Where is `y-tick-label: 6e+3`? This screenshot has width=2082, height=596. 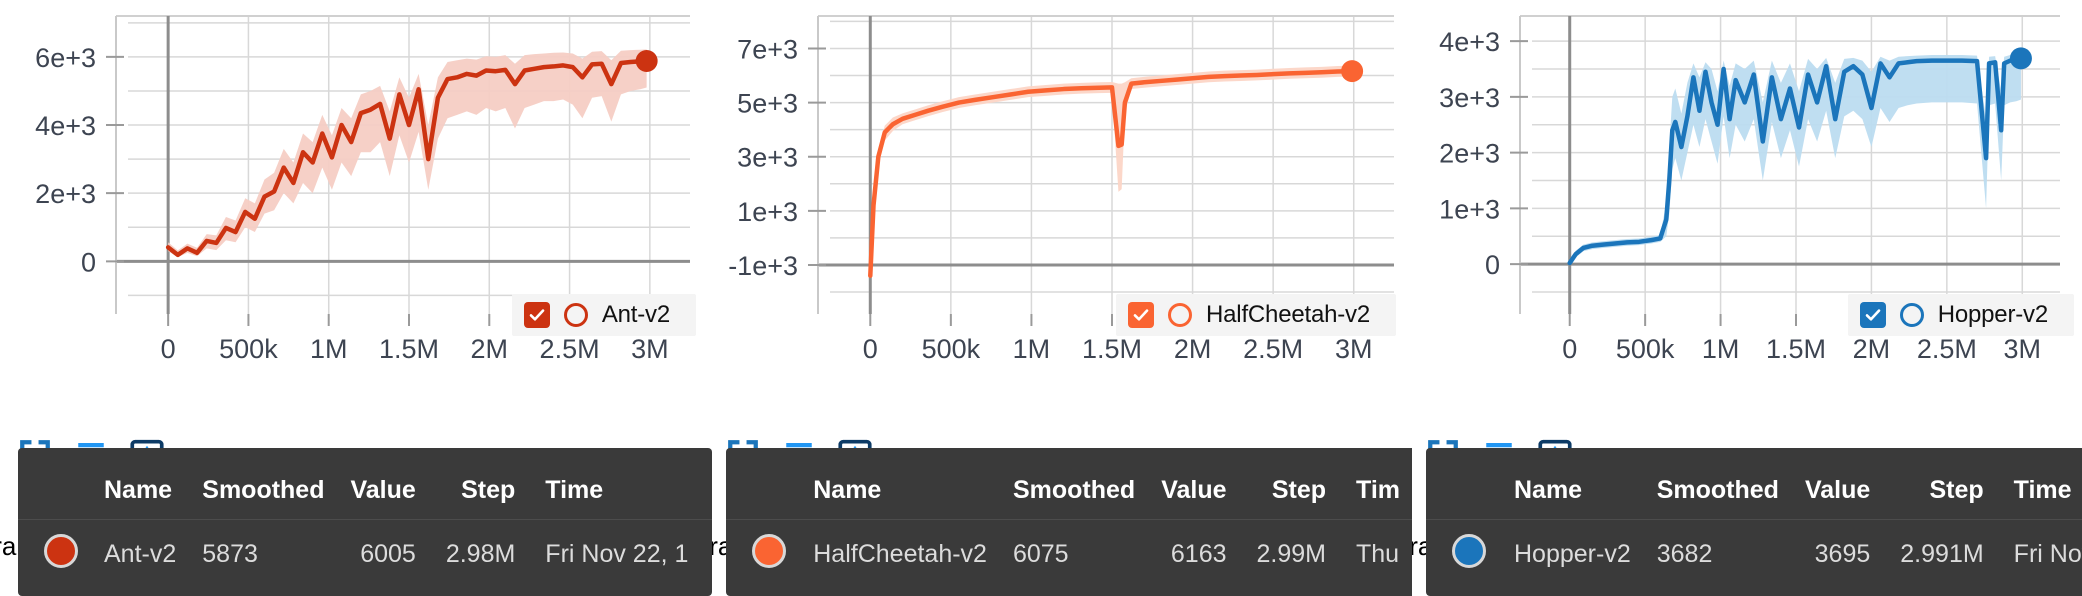 y-tick-label: 6e+3 is located at coordinates (65, 58).